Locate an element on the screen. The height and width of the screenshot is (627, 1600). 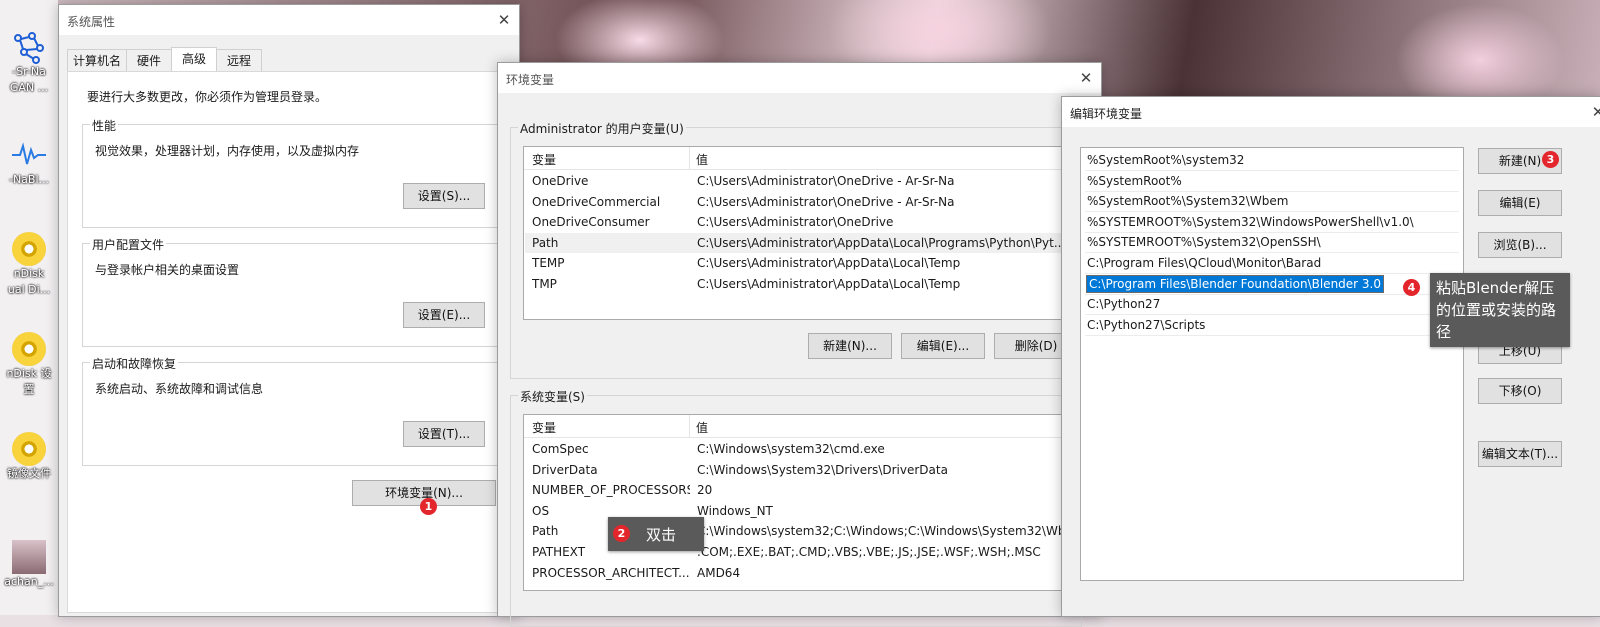
performance-desc: 视觉效果，处理器计划，内存使用，以及虚拟内存 is located at coordinates (227, 151).